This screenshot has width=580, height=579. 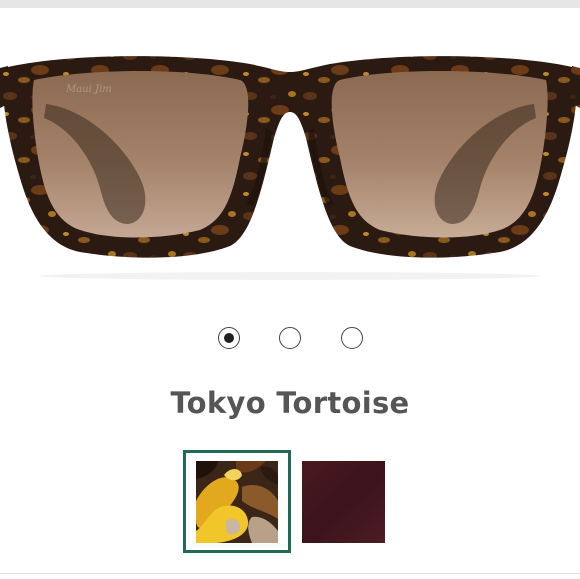 What do you see at coordinates (290, 403) in the screenshot?
I see `selected-color-name: Tokyo Tortoise` at bounding box center [290, 403].